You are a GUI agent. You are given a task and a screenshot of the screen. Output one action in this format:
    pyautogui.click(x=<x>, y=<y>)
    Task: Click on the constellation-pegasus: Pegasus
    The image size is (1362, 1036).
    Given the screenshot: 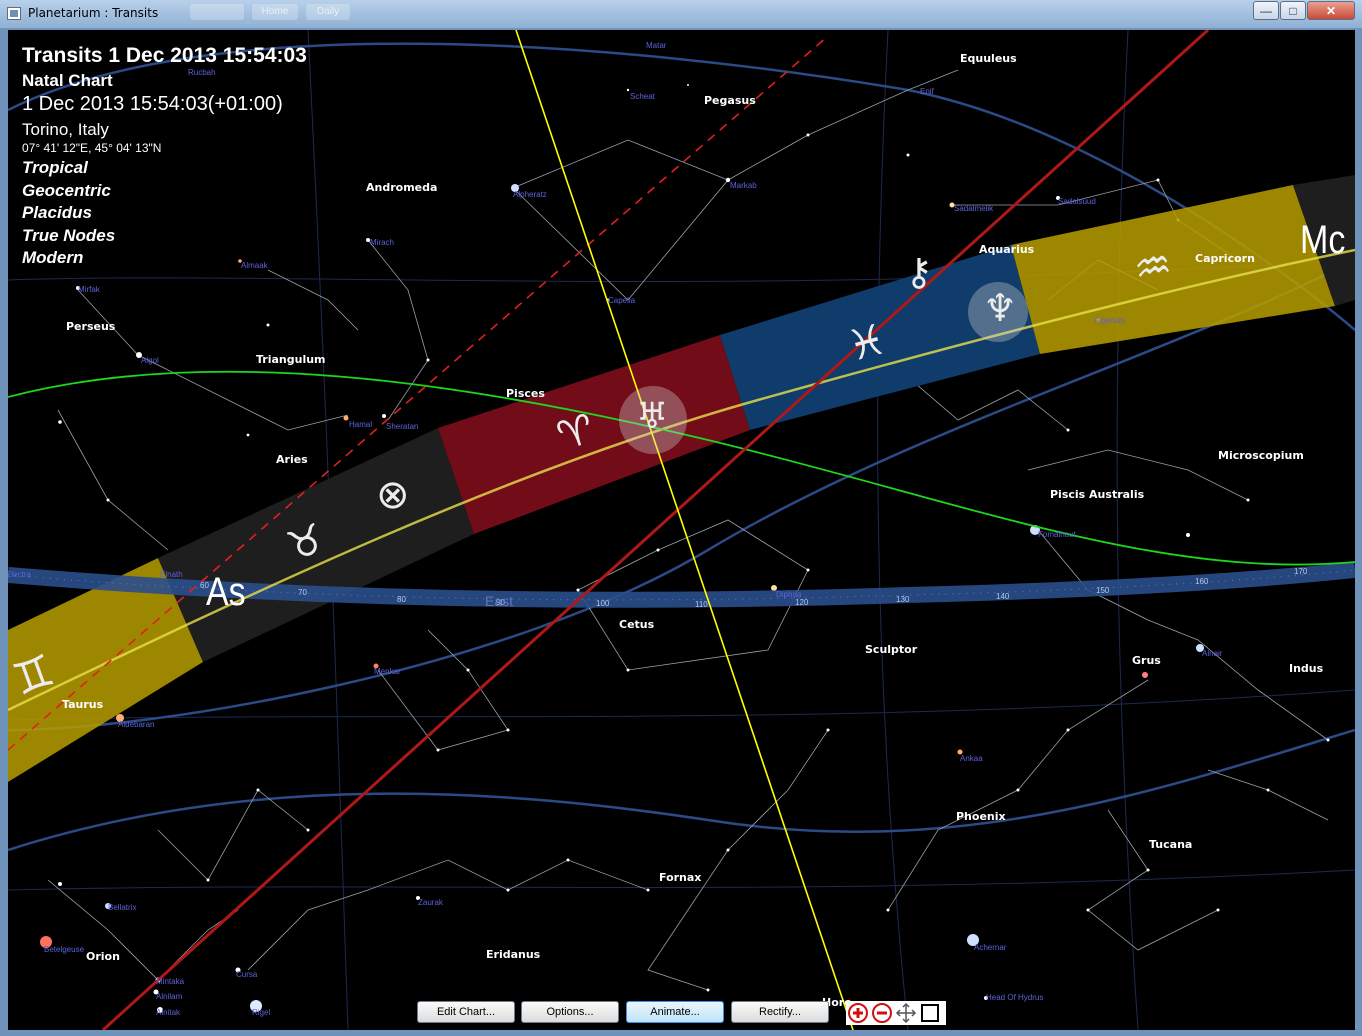 What is the action you would take?
    pyautogui.click(x=730, y=100)
    